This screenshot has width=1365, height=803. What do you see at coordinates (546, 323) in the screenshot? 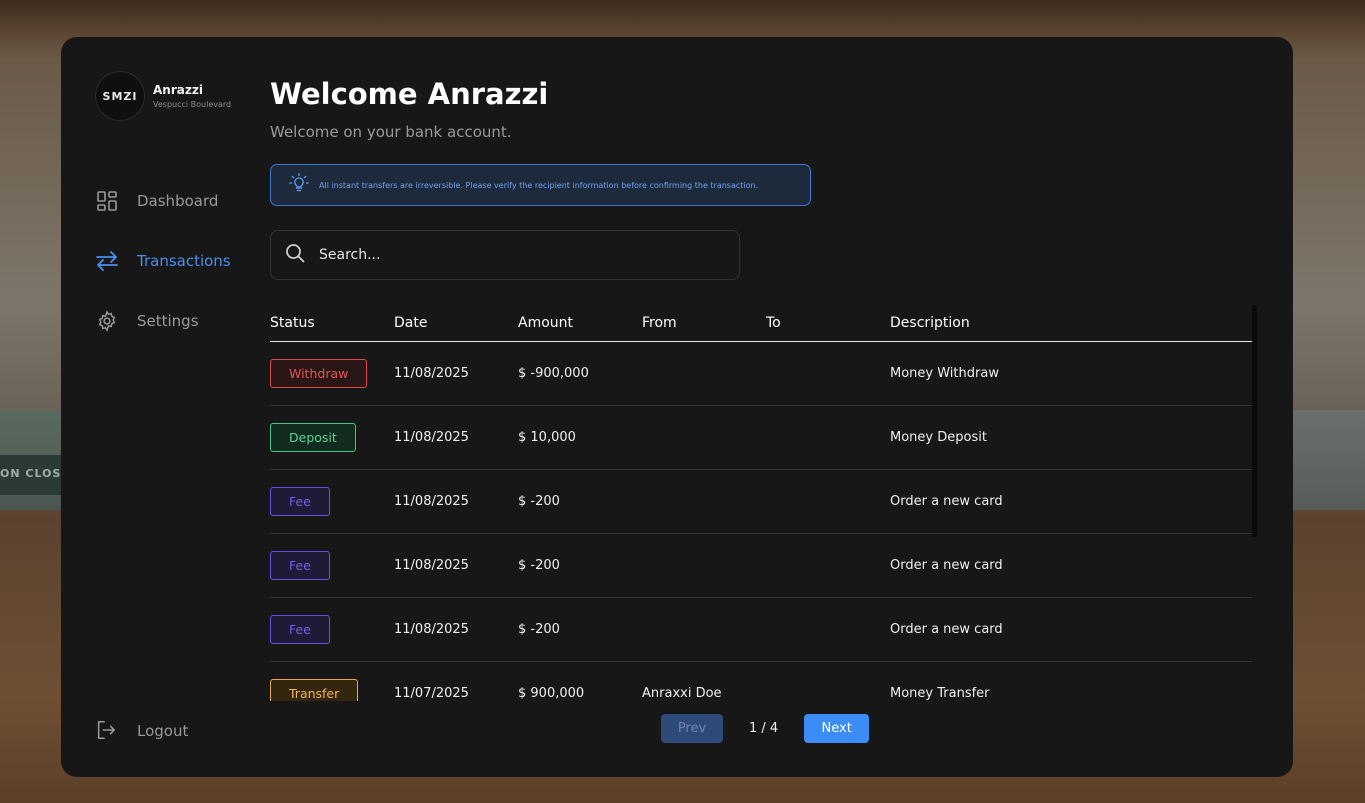
I see `column-header-amount: Amount` at bounding box center [546, 323].